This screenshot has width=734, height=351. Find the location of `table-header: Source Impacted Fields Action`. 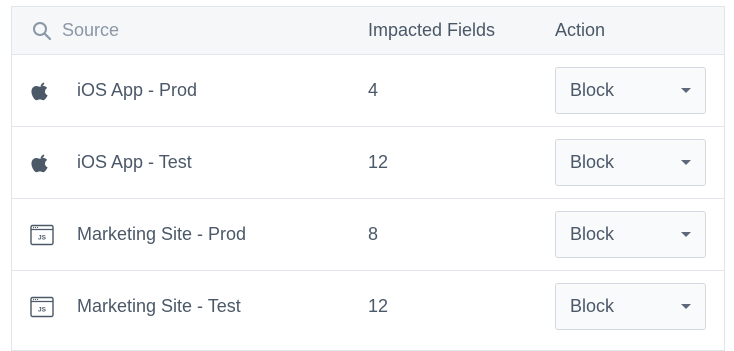

table-header: Source Impacted Fields Action is located at coordinates (368, 31).